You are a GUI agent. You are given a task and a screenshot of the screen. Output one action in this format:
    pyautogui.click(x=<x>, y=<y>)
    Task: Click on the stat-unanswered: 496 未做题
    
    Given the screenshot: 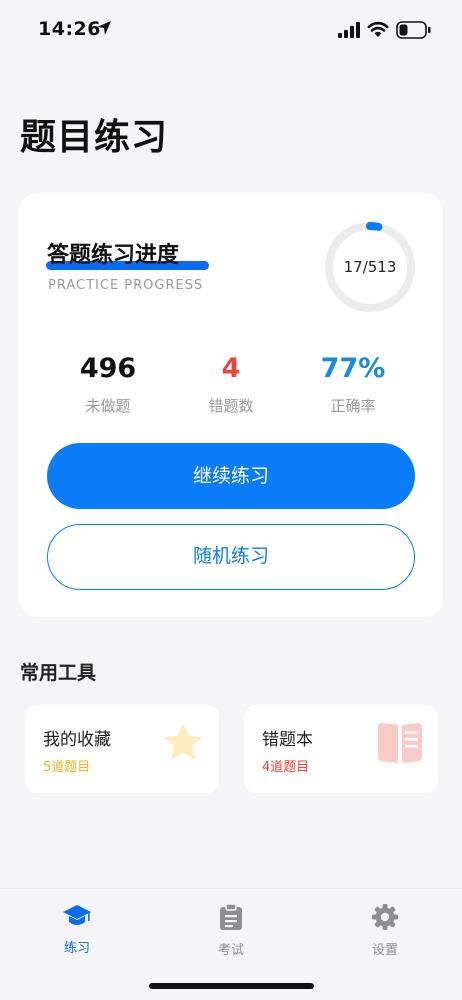 What is the action you would take?
    pyautogui.click(x=108, y=383)
    